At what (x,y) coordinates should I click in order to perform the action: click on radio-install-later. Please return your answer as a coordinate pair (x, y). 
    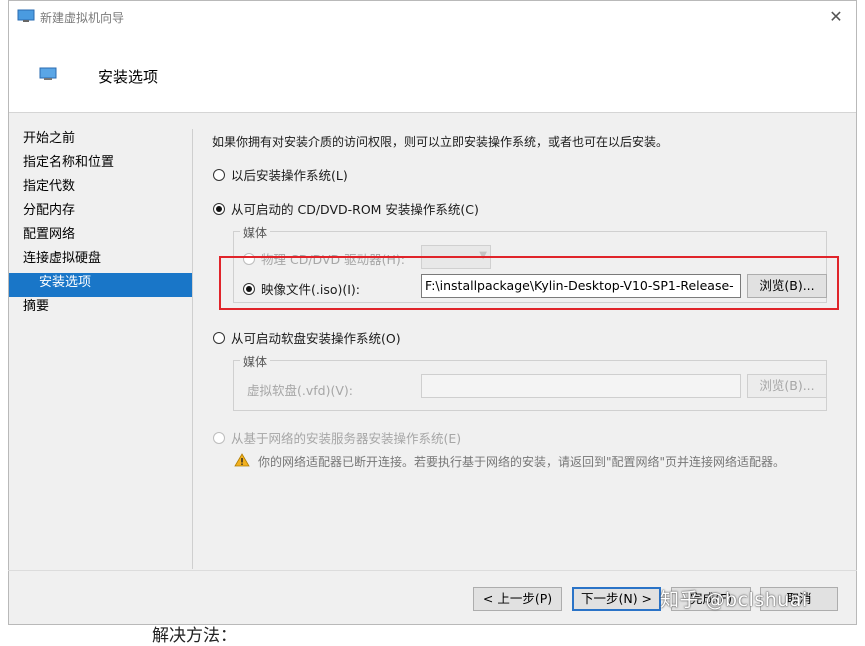
    Looking at the image, I should click on (219, 174).